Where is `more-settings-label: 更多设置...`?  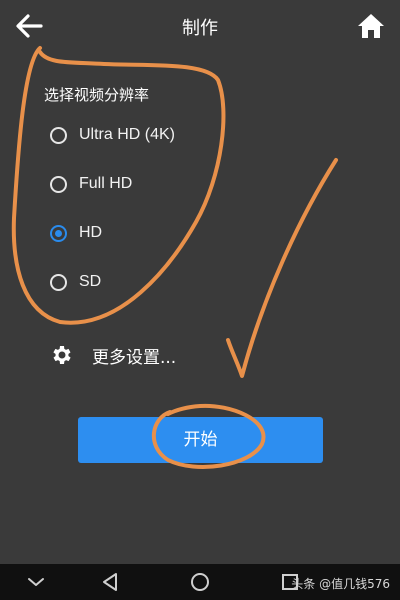
more-settings-label: 更多设置... is located at coordinates (134, 357).